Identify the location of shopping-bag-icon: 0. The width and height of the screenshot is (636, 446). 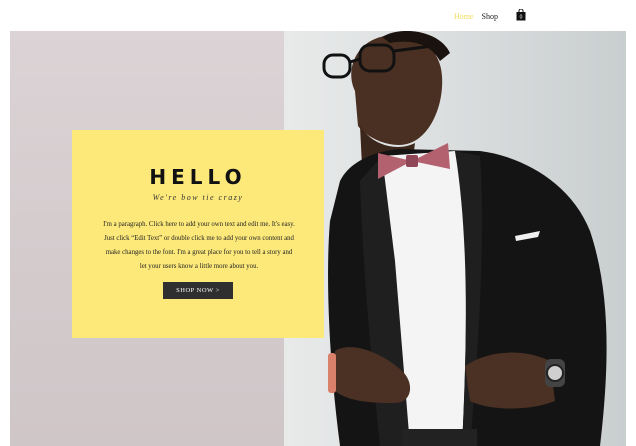
(521, 14).